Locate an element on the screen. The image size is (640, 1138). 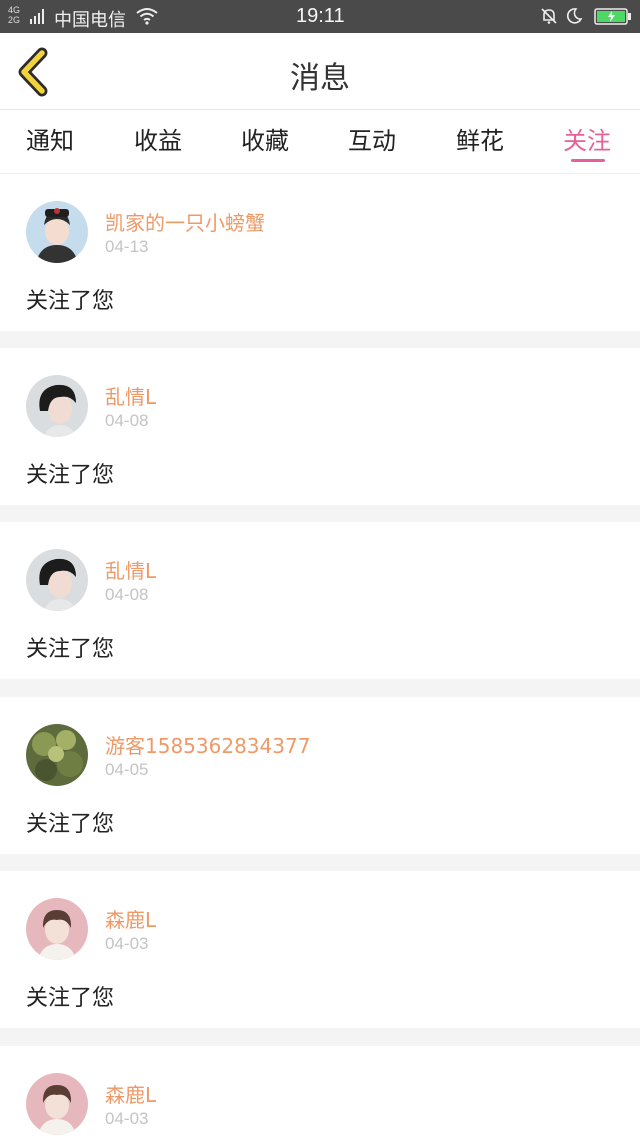
tab-flowers: 鲜花 is located at coordinates (480, 138).